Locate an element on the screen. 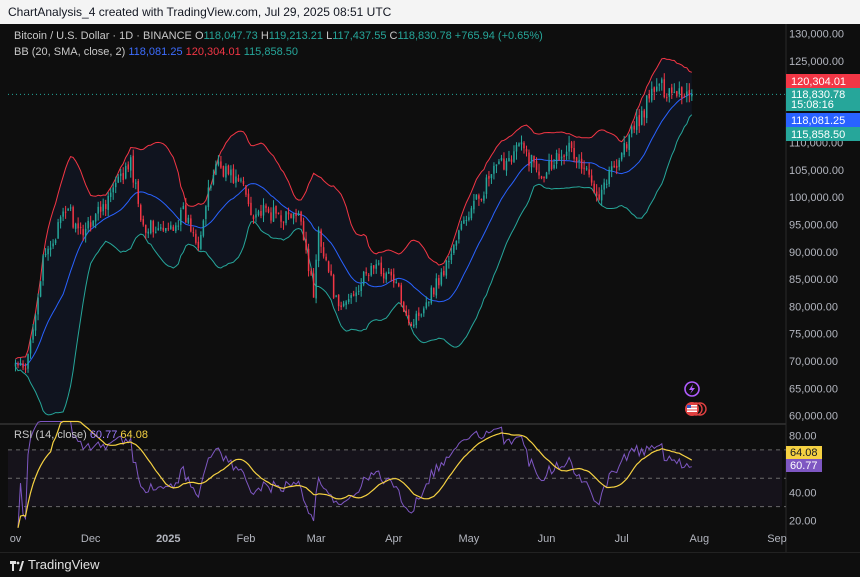  price-tick-label: 95,000.00 is located at coordinates (813, 226).